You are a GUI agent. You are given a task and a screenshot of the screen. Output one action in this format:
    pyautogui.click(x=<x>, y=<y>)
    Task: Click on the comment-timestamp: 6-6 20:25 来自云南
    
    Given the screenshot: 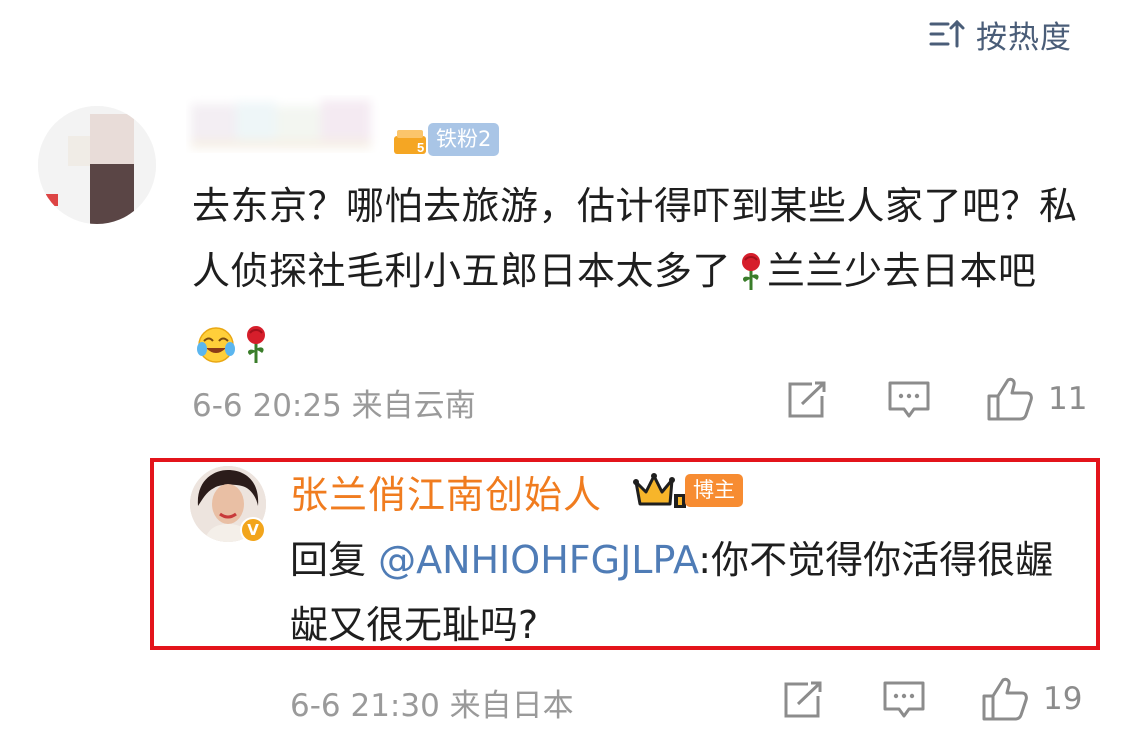 What is the action you would take?
    pyautogui.click(x=334, y=406)
    